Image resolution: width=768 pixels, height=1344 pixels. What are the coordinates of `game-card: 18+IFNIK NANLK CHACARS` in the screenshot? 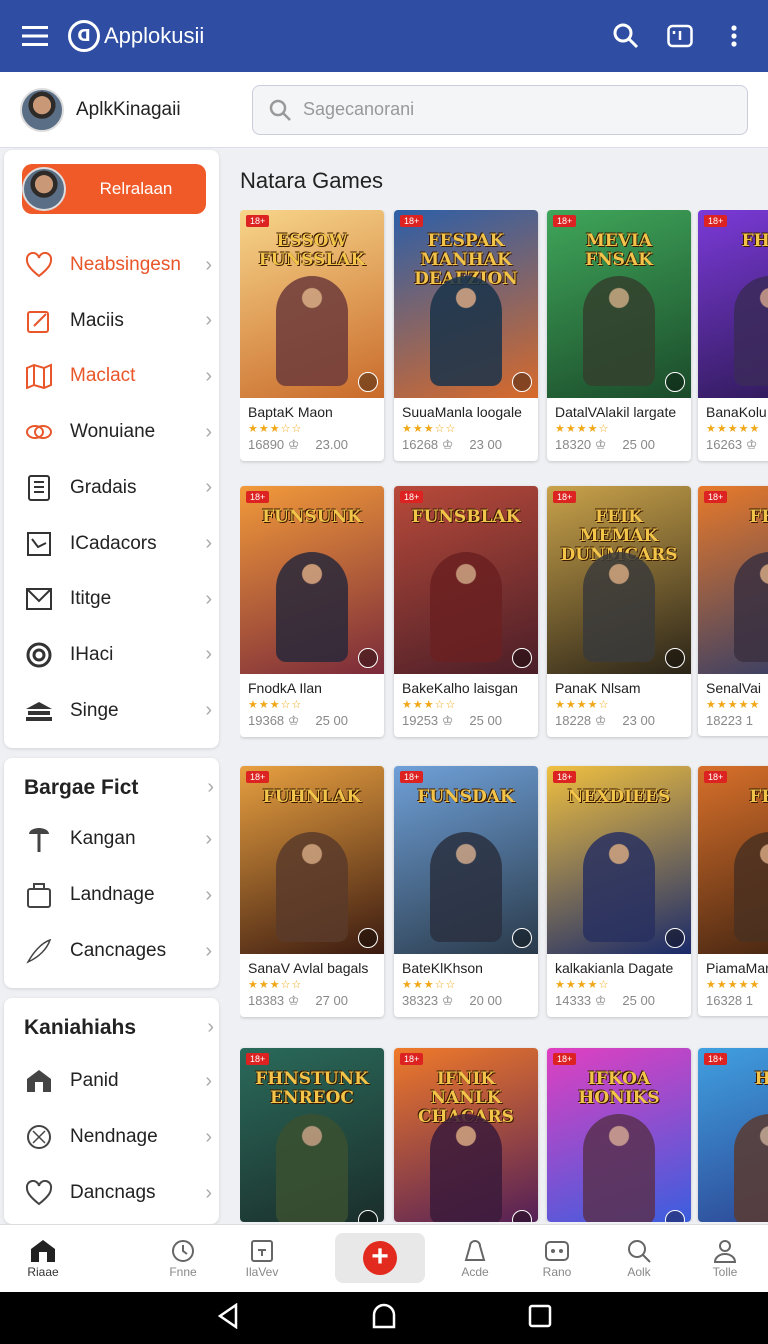 It's located at (466, 1135).